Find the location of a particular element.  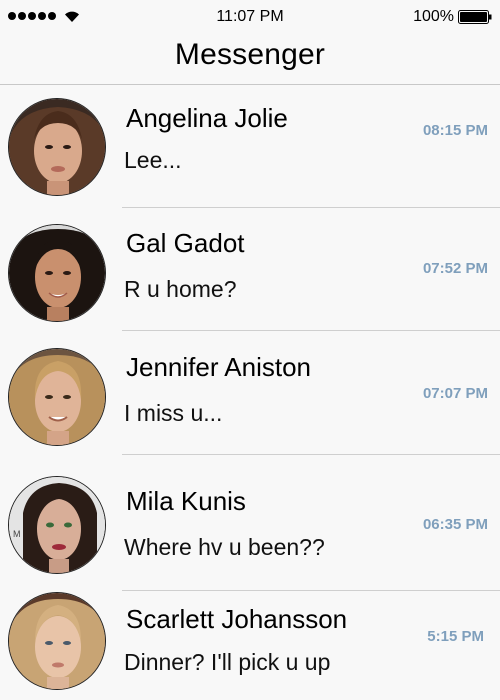

battery-full-icon is located at coordinates (475, 17).